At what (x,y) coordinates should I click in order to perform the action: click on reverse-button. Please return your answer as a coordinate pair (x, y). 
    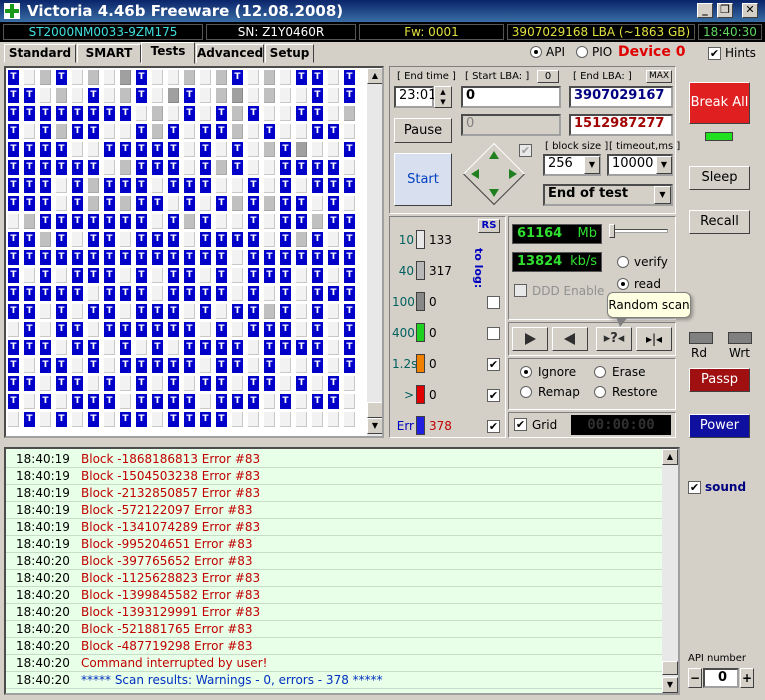
    Looking at the image, I should click on (570, 339).